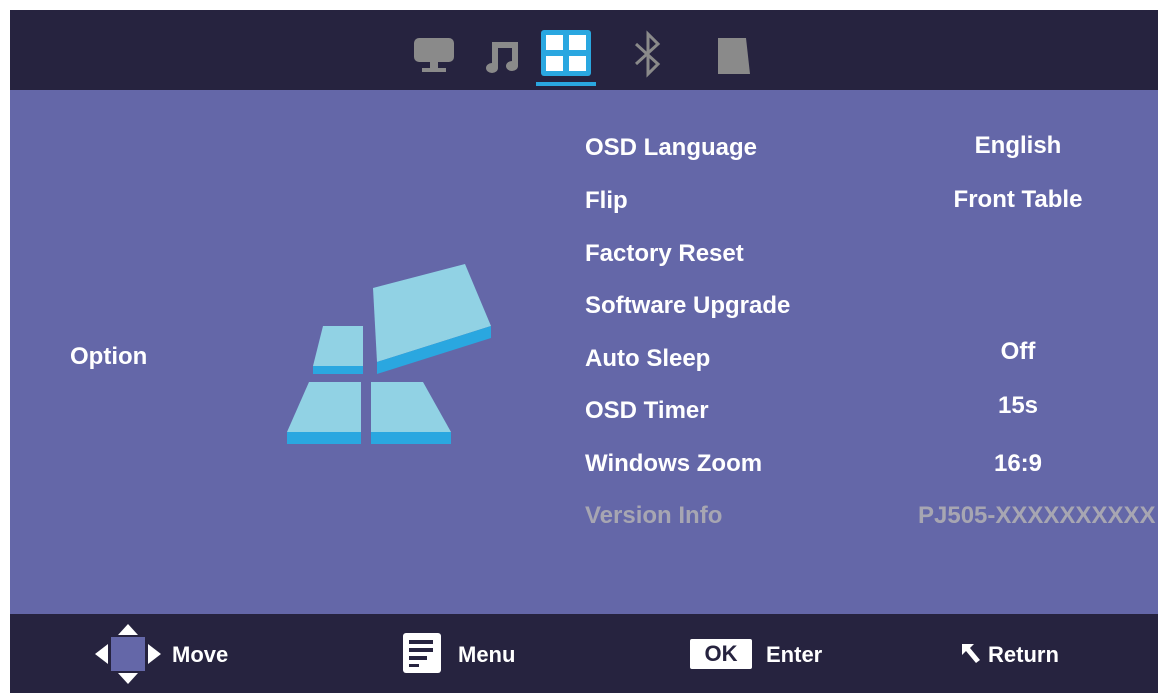  I want to click on version-info-value: PJ505-XXXXXXXXXX, so click(1037, 515).